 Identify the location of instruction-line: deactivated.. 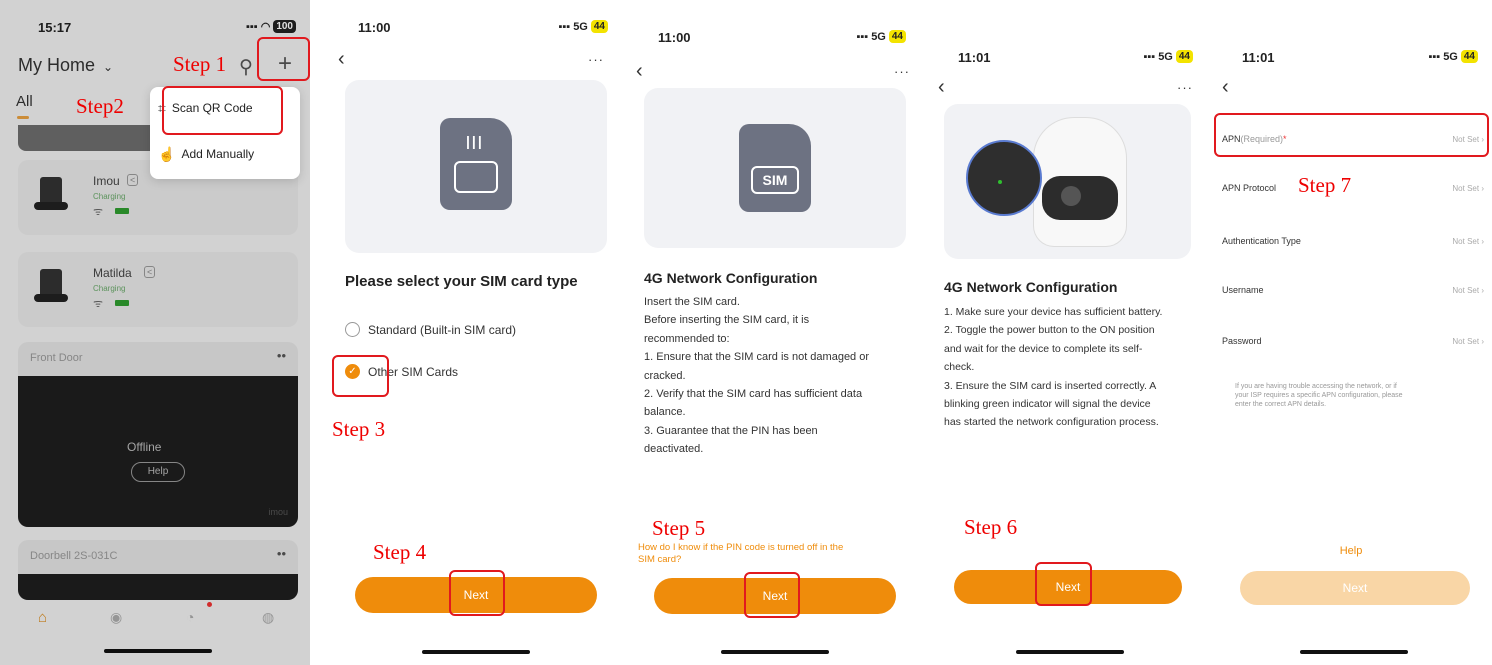
(674, 449).